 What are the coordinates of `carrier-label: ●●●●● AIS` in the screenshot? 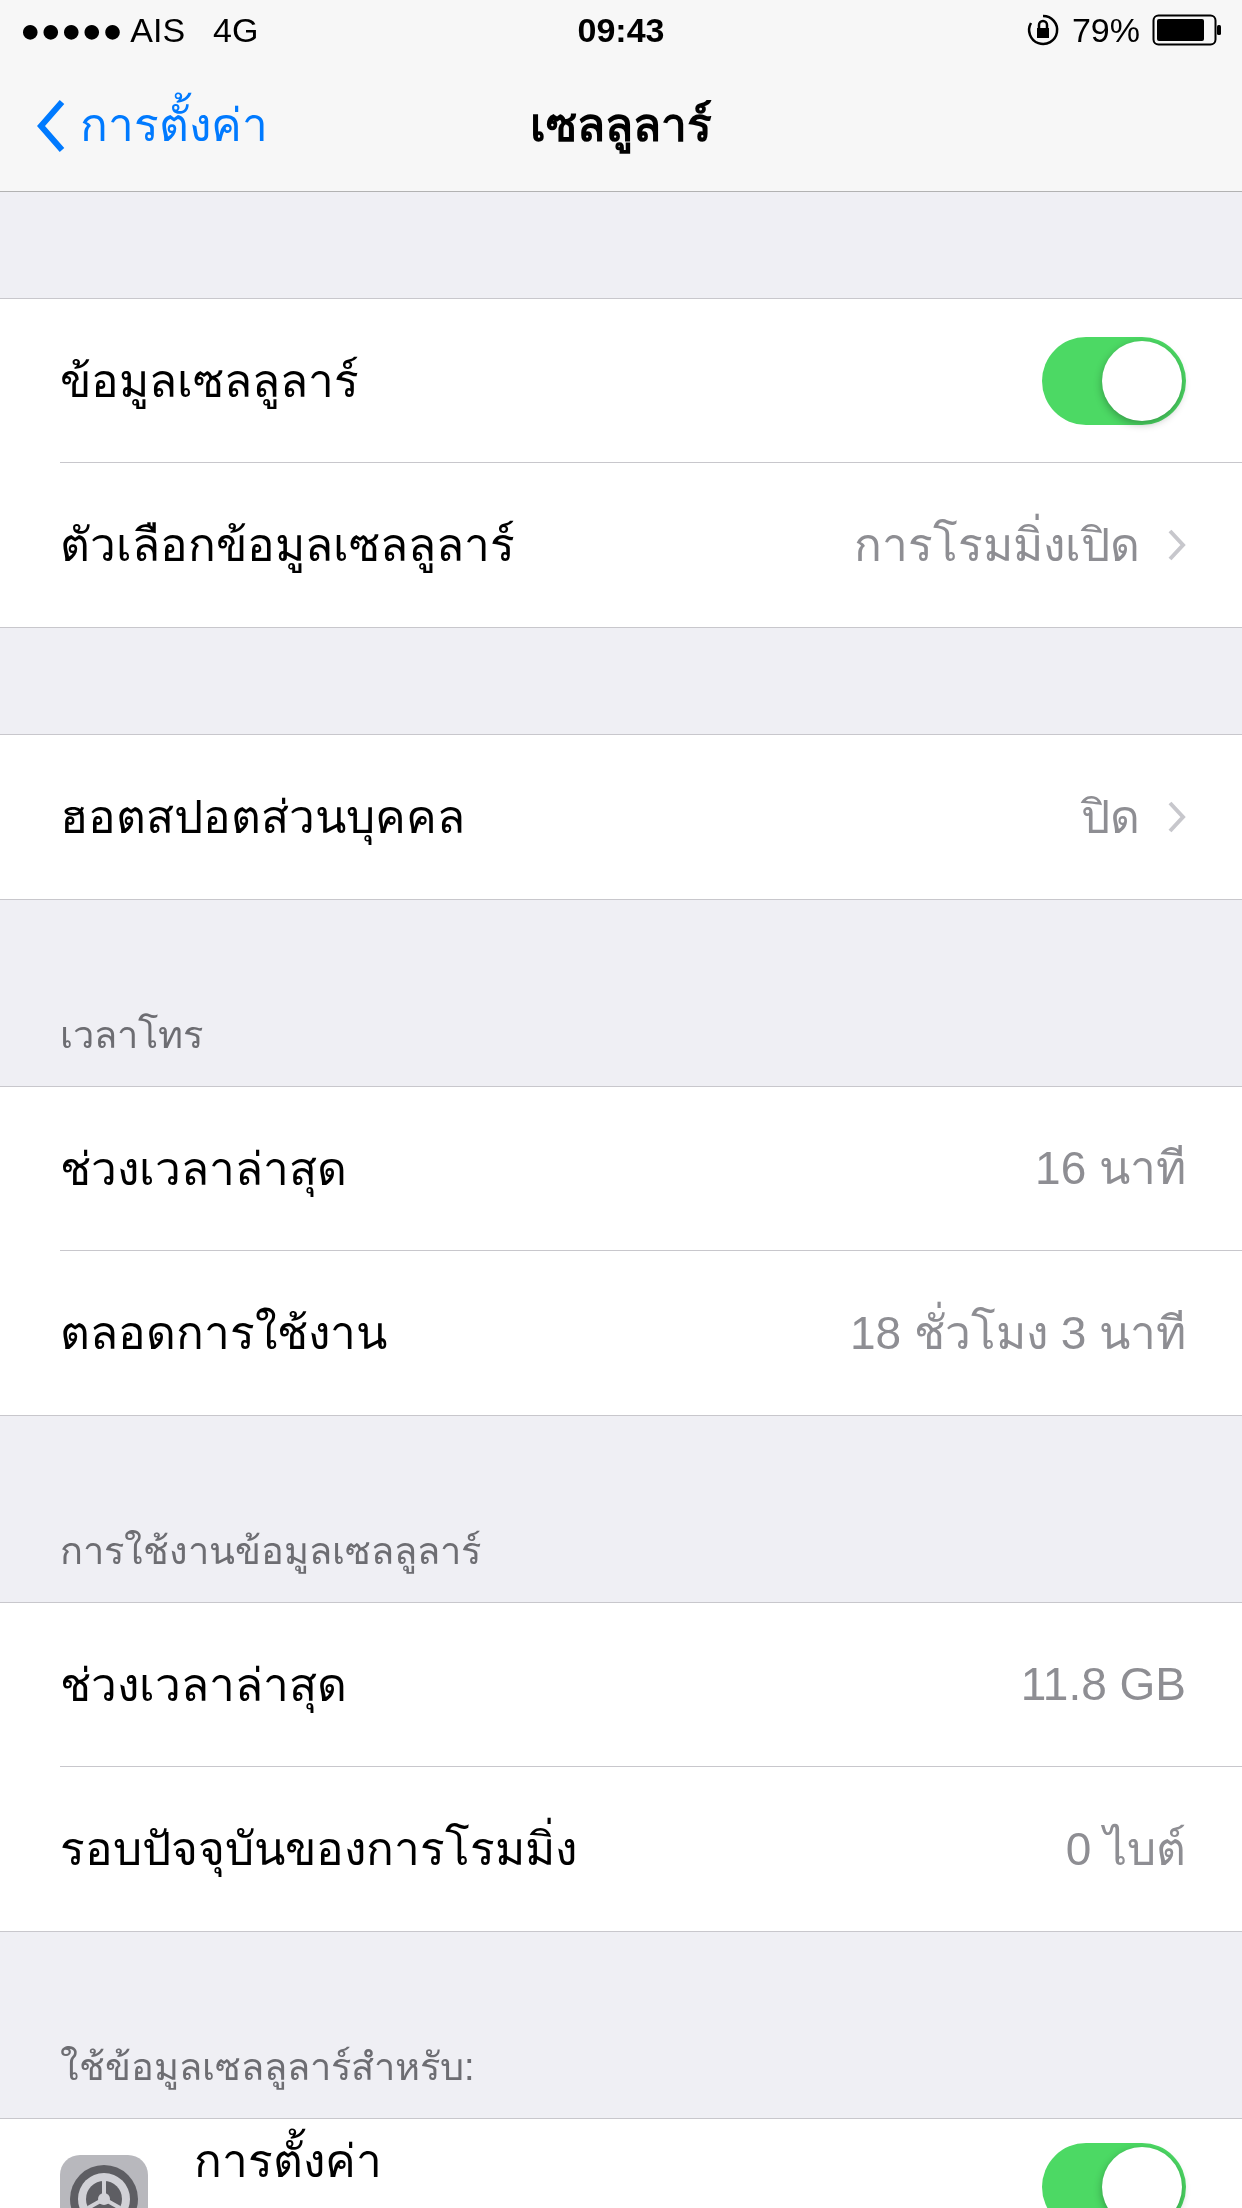 It's located at (103, 30).